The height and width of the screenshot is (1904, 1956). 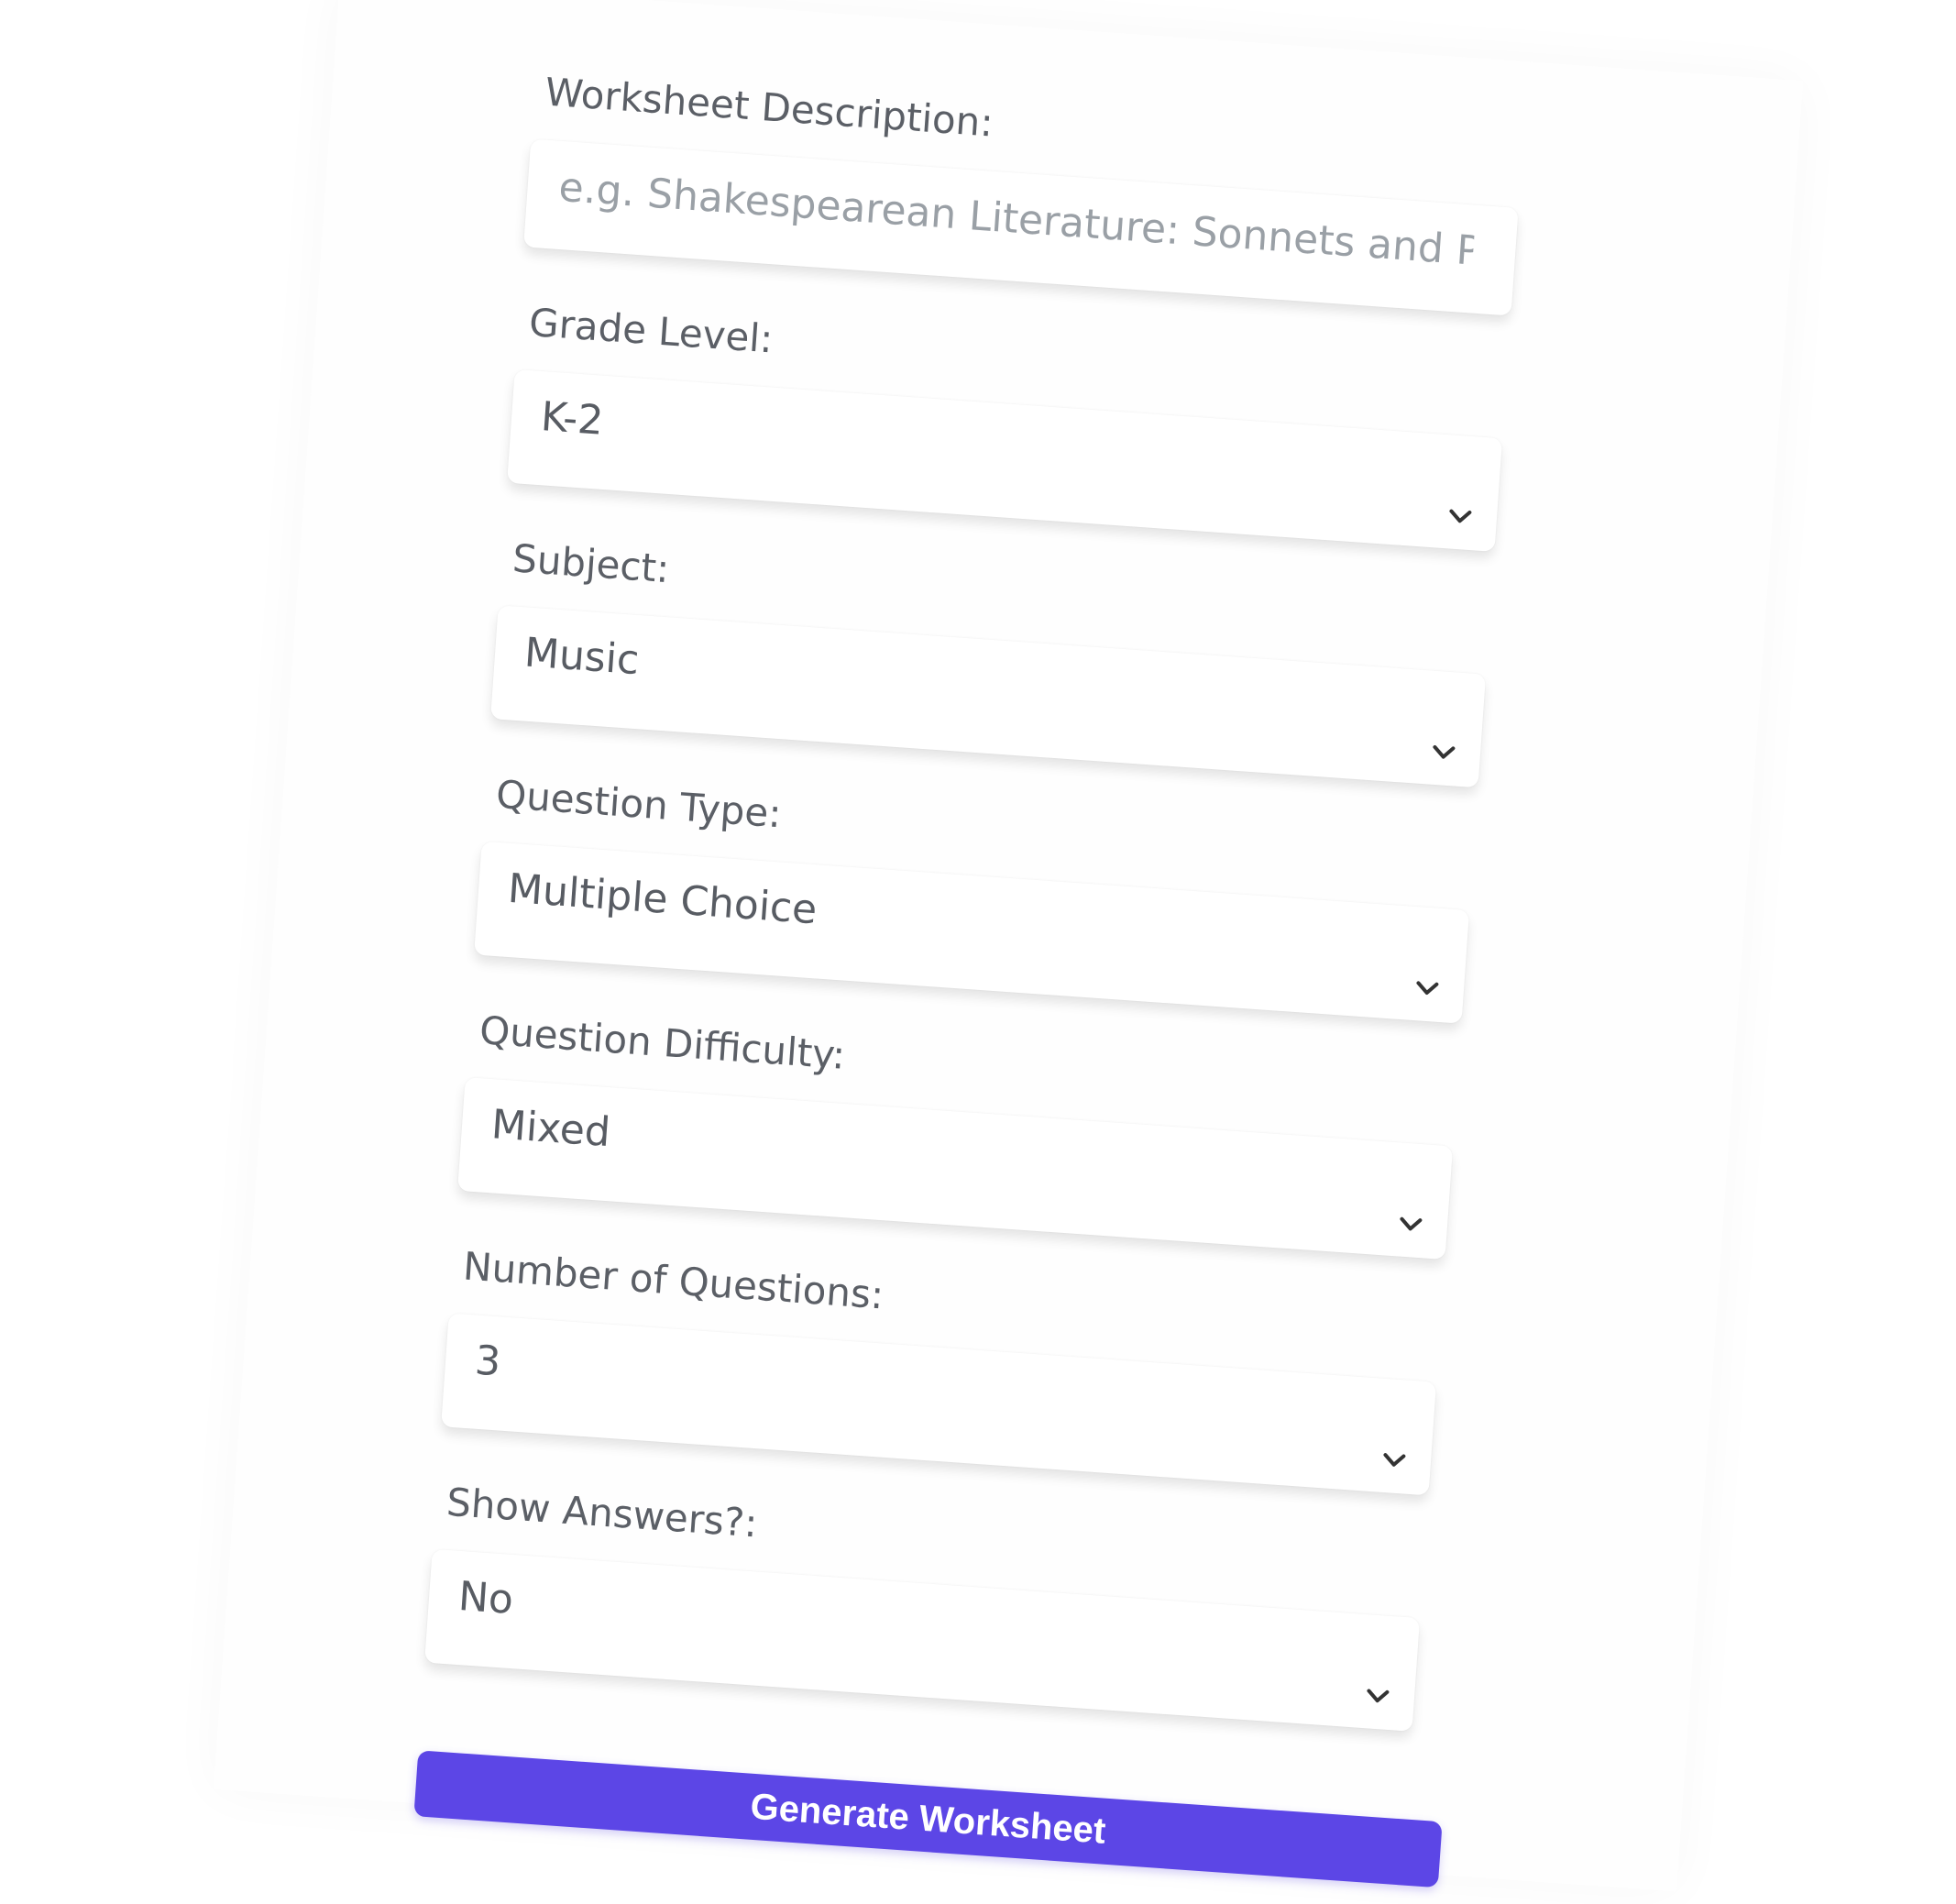 What do you see at coordinates (662, 899) in the screenshot?
I see `question-type-value: Multiple Choice` at bounding box center [662, 899].